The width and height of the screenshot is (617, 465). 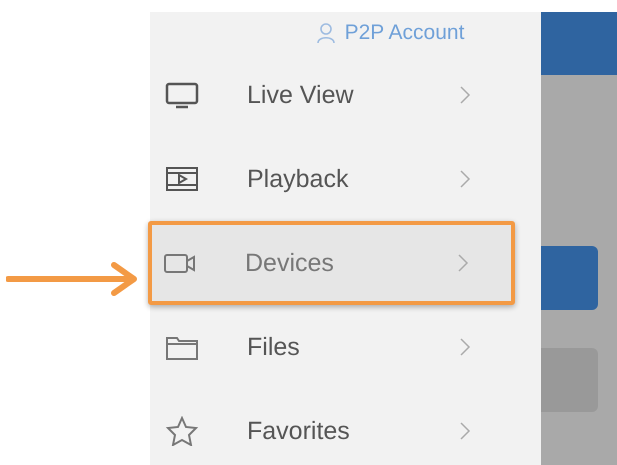 What do you see at coordinates (182, 431) in the screenshot?
I see `star-icon` at bounding box center [182, 431].